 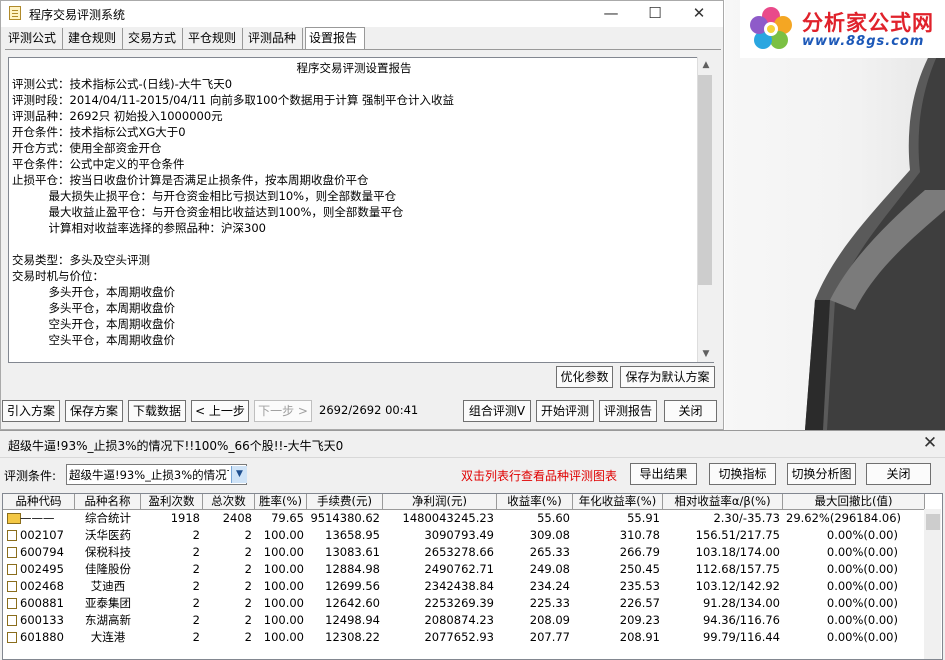 I want to click on report-title: 程序交易评测设置报告, so click(x=354, y=68).